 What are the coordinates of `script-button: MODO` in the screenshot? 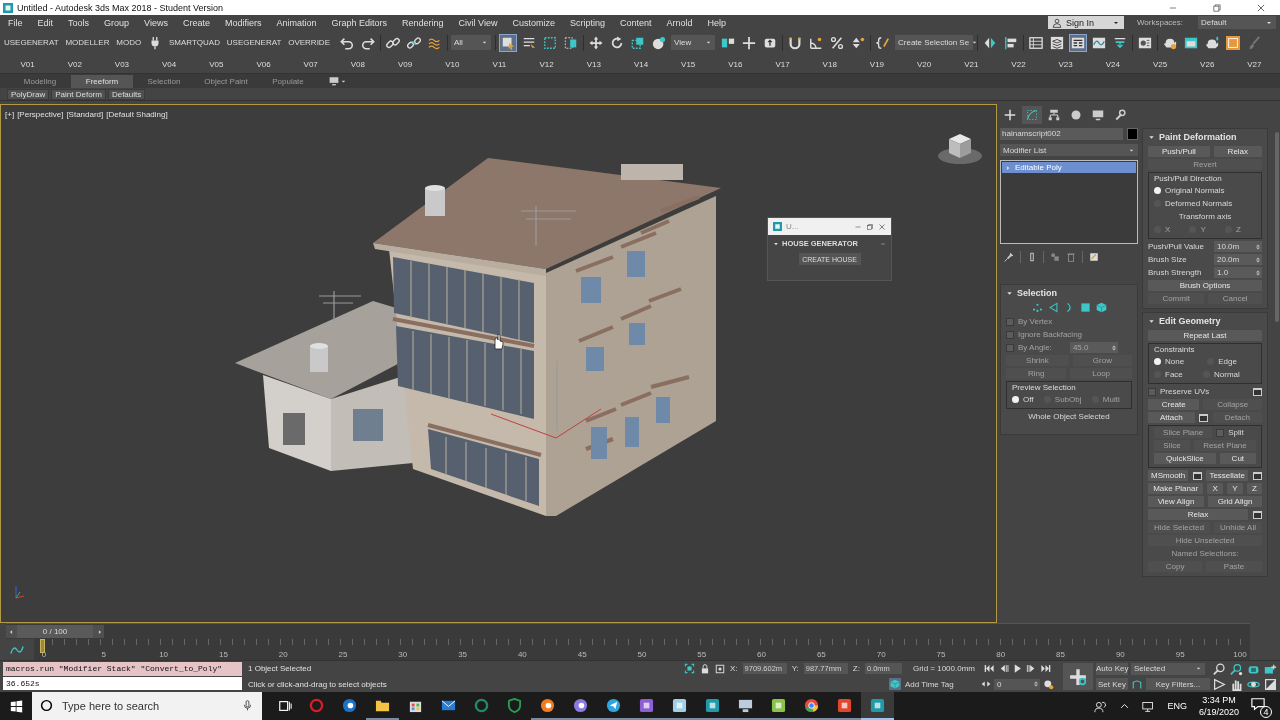 It's located at (129, 42).